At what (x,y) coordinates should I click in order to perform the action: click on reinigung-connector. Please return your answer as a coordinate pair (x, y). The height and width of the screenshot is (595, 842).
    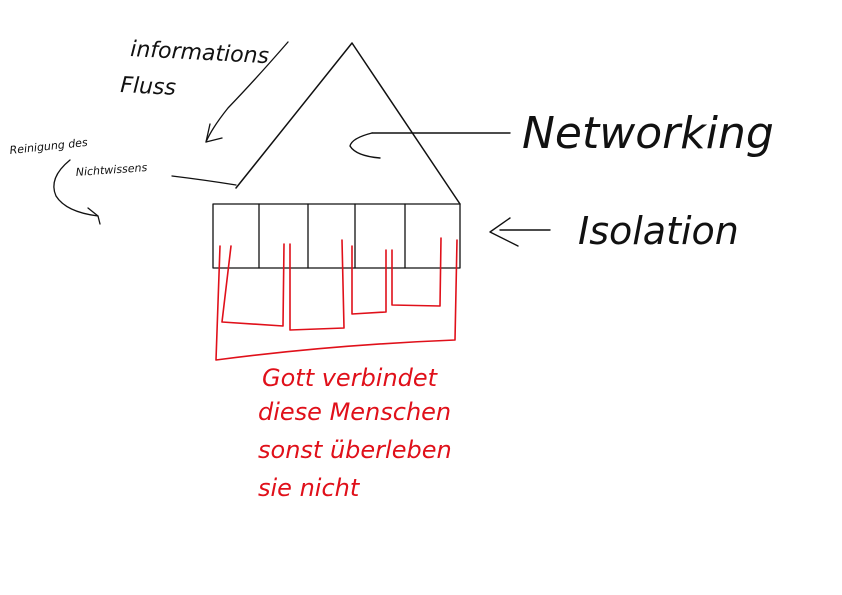
    Looking at the image, I should click on (204, 180).